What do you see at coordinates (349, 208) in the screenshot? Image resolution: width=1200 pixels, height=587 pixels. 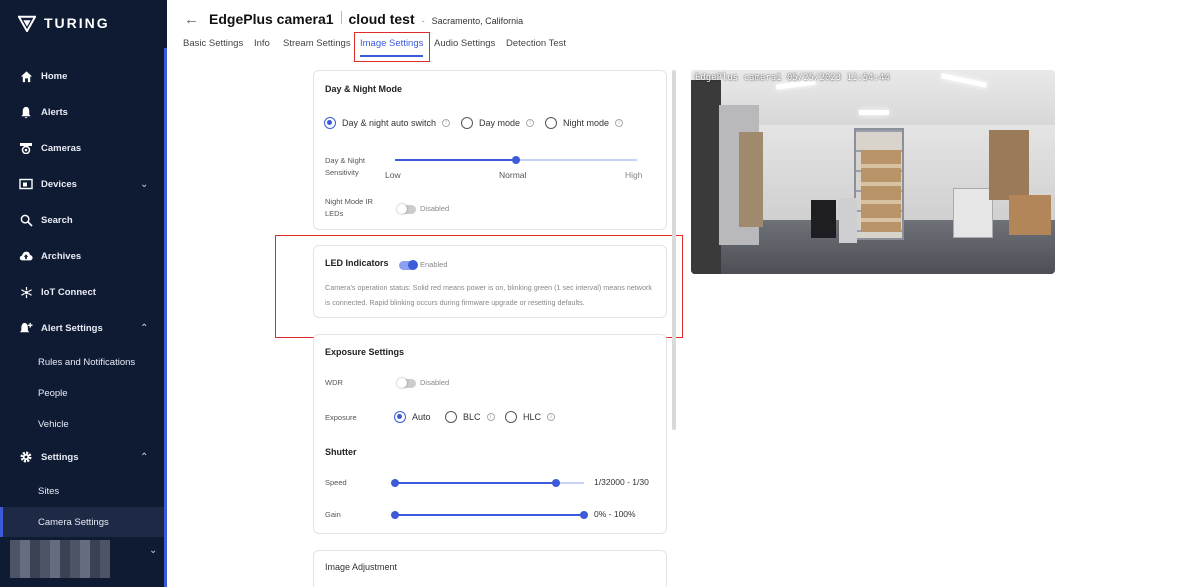 I see `ir-leds-label: Night Mode IR LEDs` at bounding box center [349, 208].